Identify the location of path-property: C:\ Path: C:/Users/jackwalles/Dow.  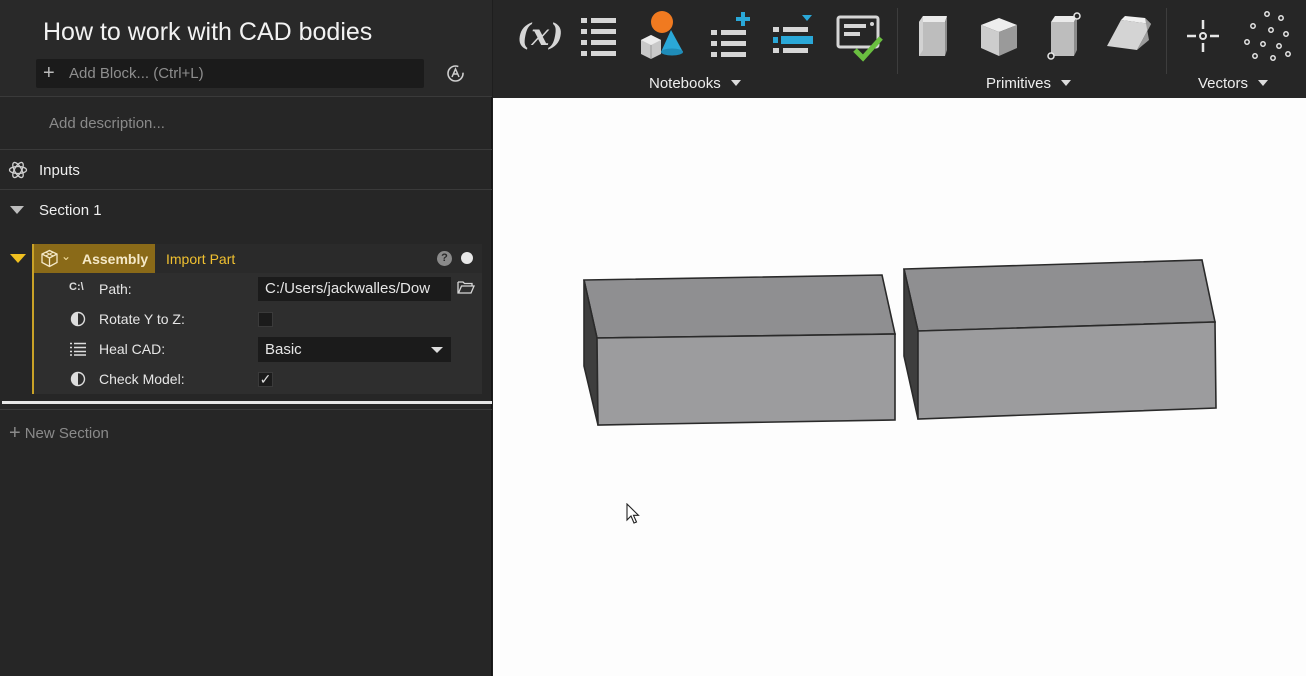
(258, 289).